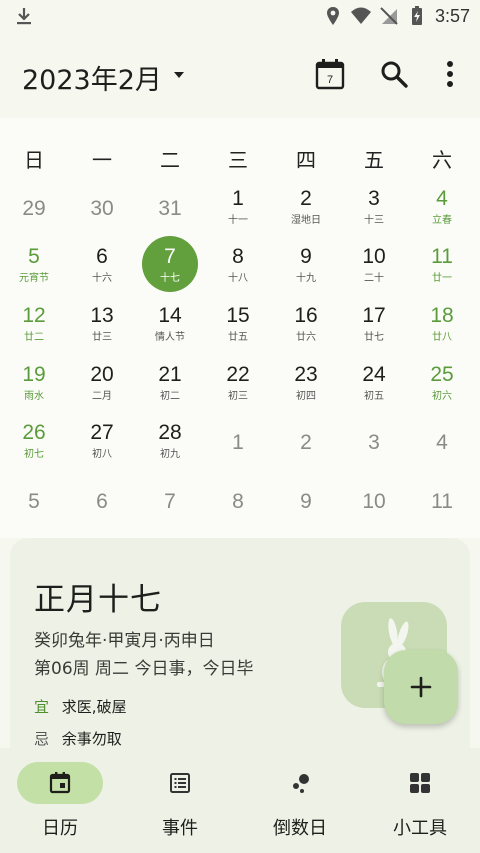 The image size is (480, 853). What do you see at coordinates (78, 738) in the screenshot?
I see `ji-row: 忌 余事勿取` at bounding box center [78, 738].